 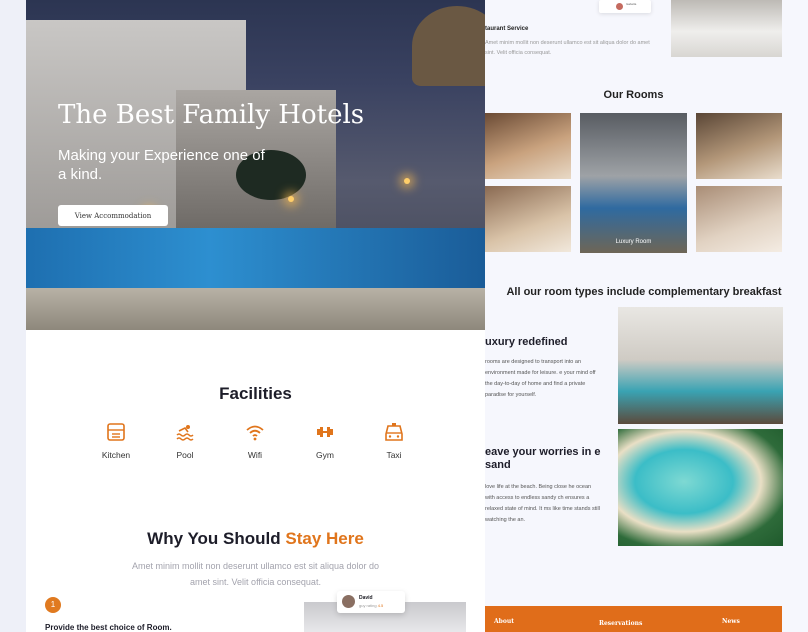 I want to click on step-number-badge: 1, so click(x=53, y=605).